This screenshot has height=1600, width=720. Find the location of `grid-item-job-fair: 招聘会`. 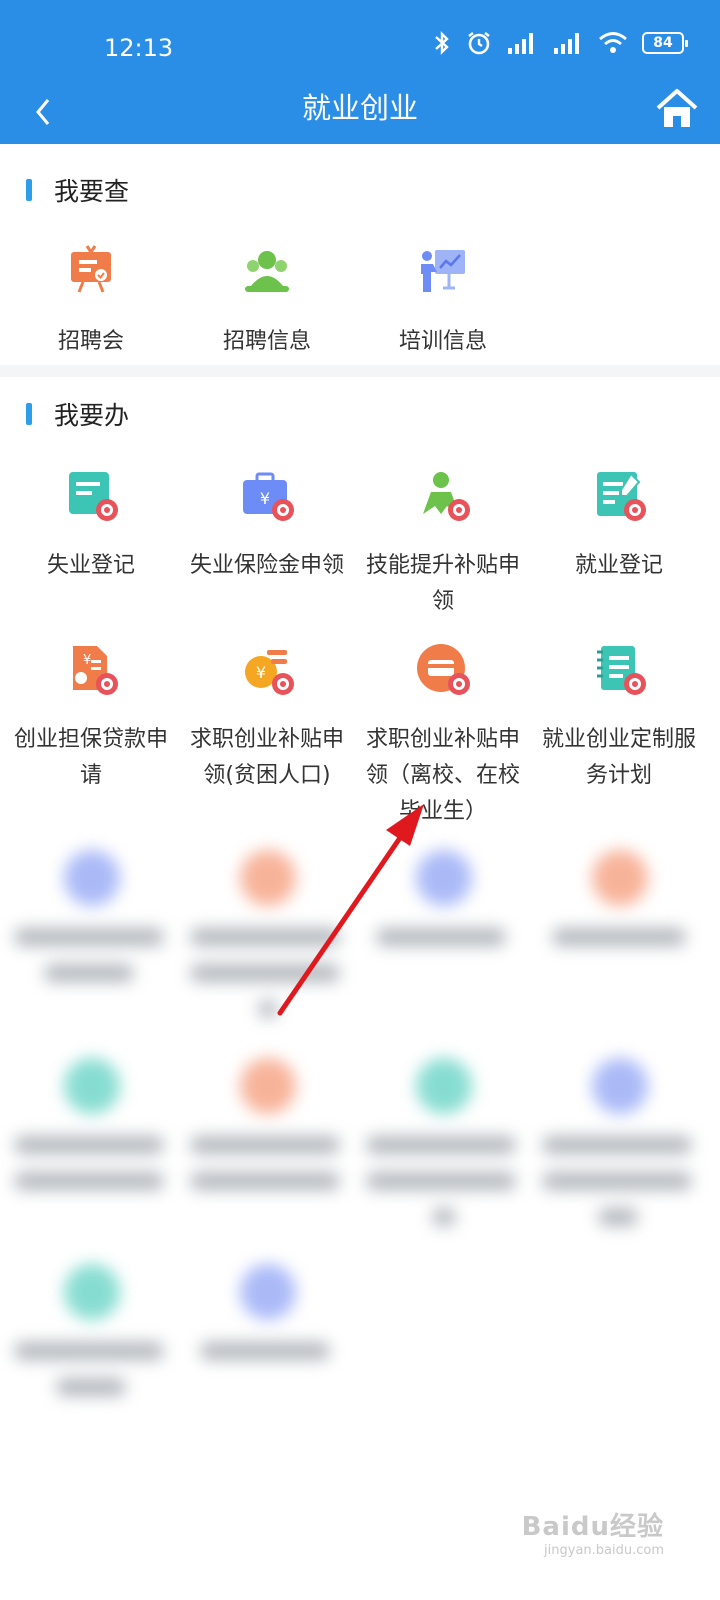

grid-item-job-fair: 招聘会 is located at coordinates (91, 301).